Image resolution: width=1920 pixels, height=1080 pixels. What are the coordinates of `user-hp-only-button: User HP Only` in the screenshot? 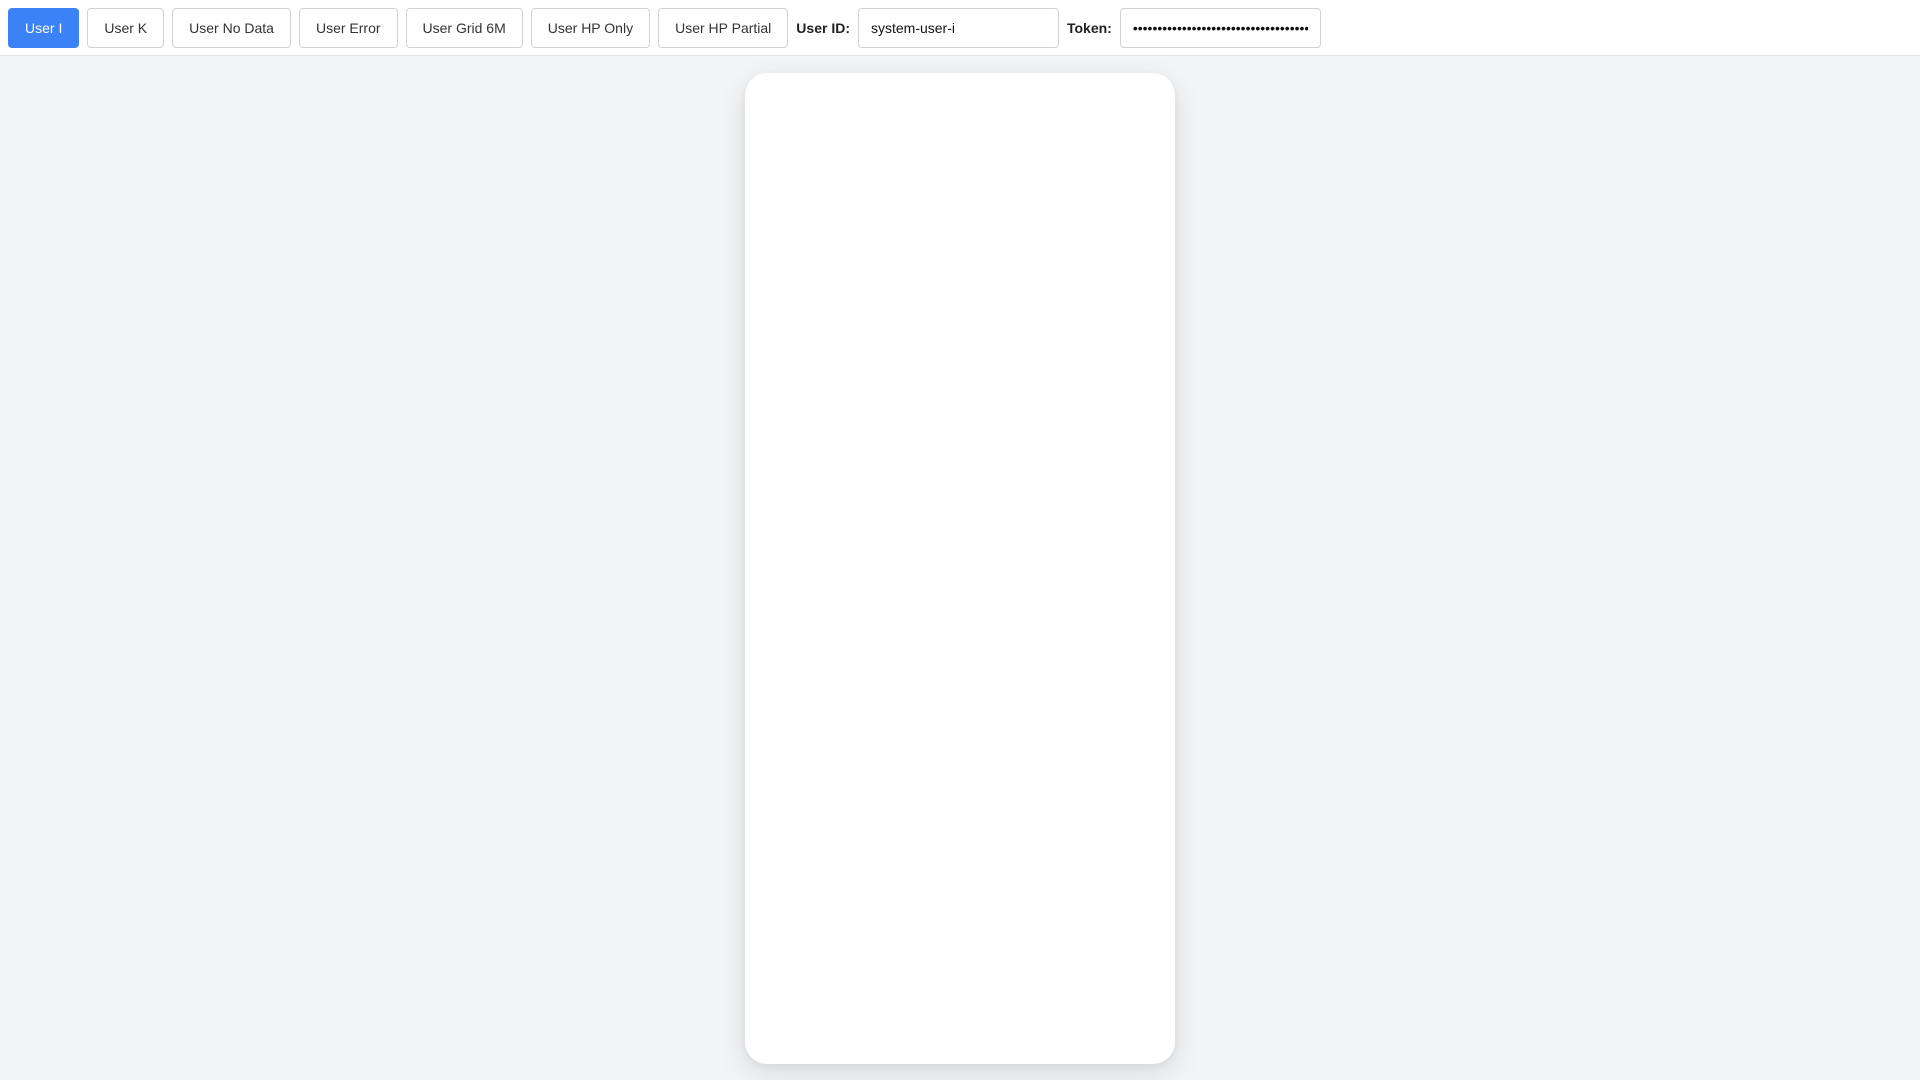 It's located at (590, 27).